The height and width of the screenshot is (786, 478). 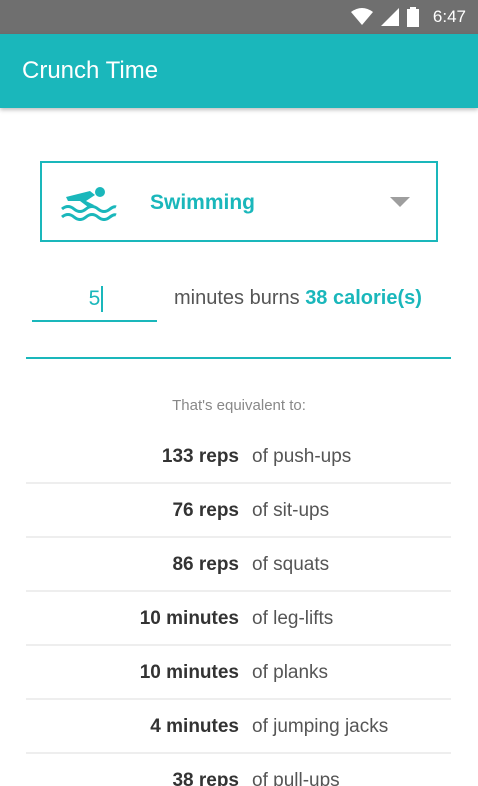 I want to click on list-item: 86 reps of squats, so click(x=238, y=565).